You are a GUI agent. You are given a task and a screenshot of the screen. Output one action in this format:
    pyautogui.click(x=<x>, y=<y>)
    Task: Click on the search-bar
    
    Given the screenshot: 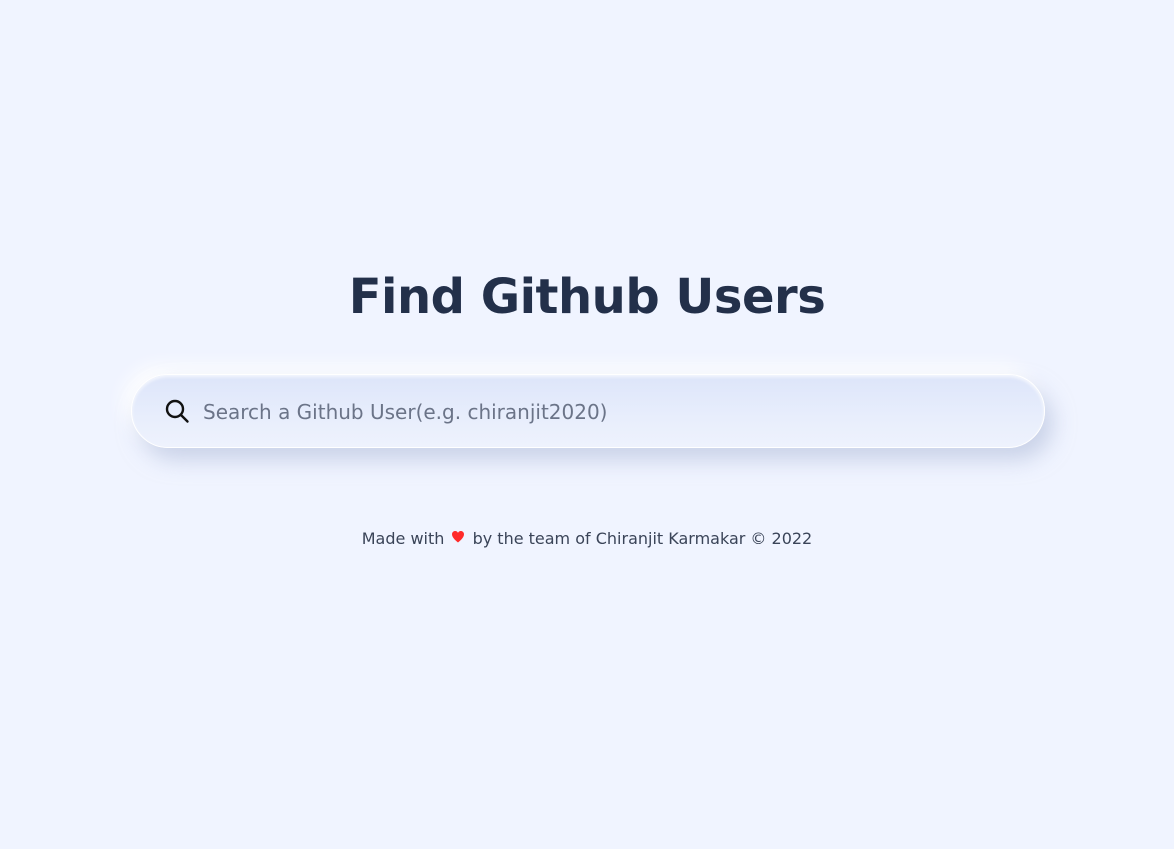 What is the action you would take?
    pyautogui.click(x=588, y=411)
    